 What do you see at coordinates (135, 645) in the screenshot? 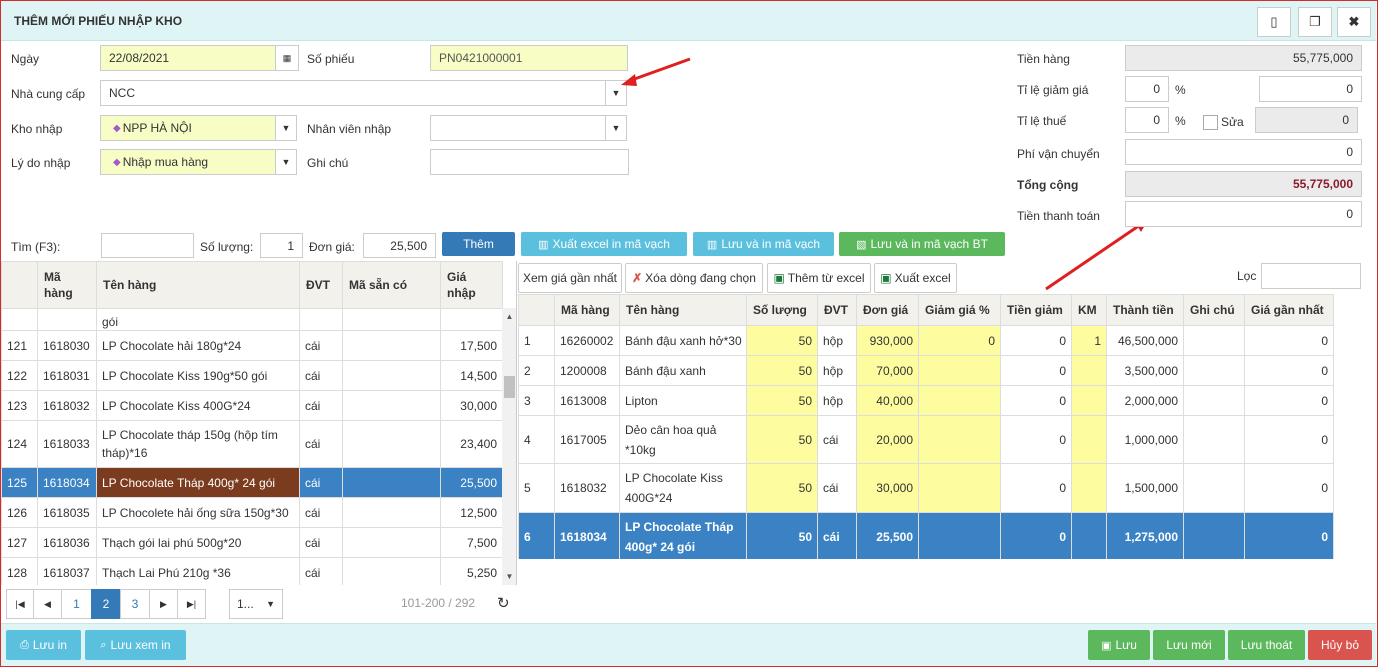
I see `luu-xem-in-button: ⌕ Lưu xem in` at bounding box center [135, 645].